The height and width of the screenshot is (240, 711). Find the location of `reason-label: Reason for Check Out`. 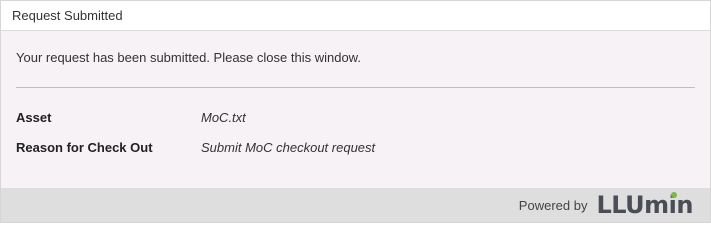

reason-label: Reason for Check Out is located at coordinates (84, 147).